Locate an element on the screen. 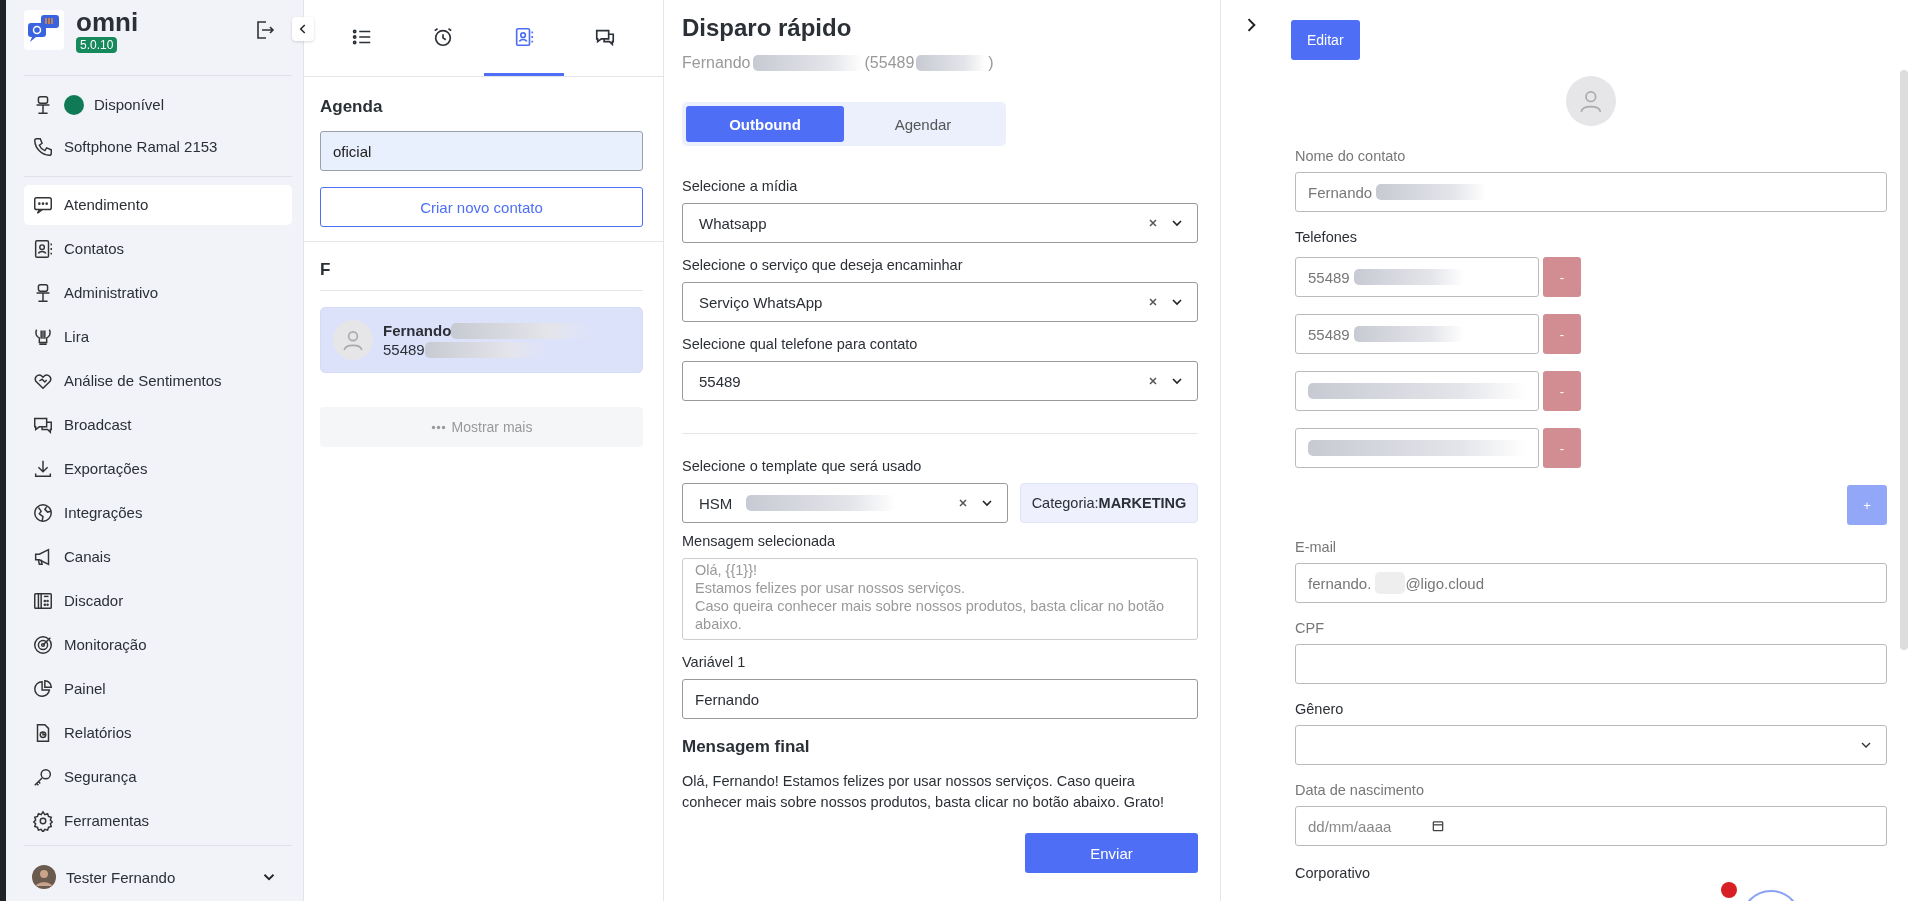 The image size is (1924, 901). name-field: Fernando is located at coordinates (1591, 192).